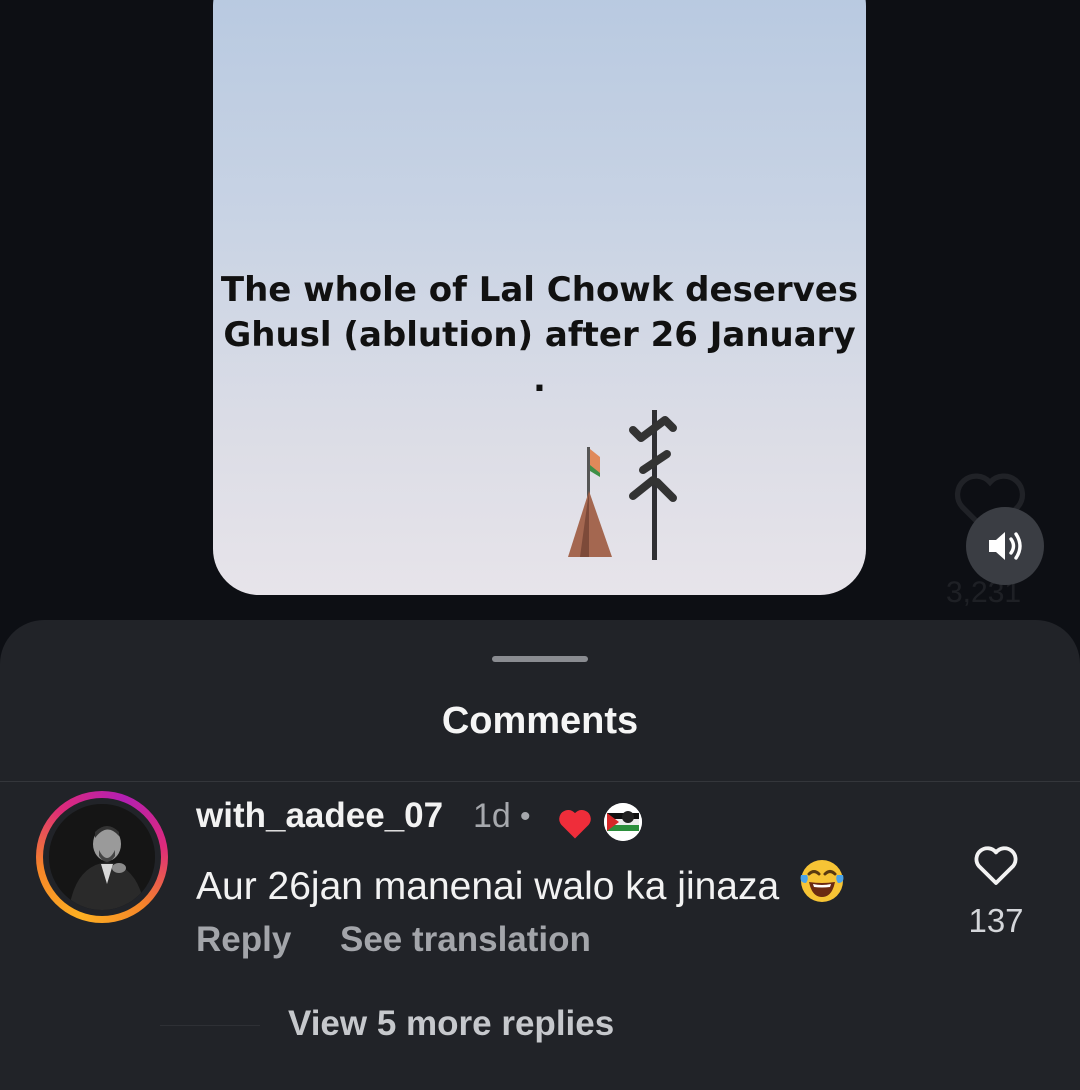  Describe the element at coordinates (488, 886) in the screenshot. I see `comment-text-content: Aur 26jan manenai walo ka jinaza` at that location.